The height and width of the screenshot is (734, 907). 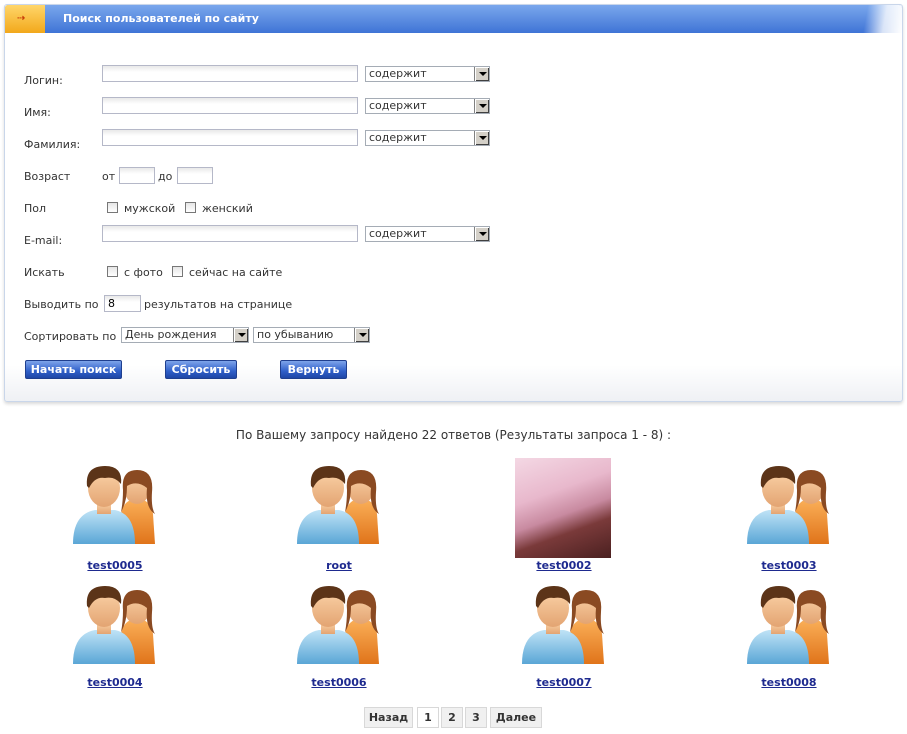 What do you see at coordinates (789, 565) in the screenshot?
I see `user-link: test0003` at bounding box center [789, 565].